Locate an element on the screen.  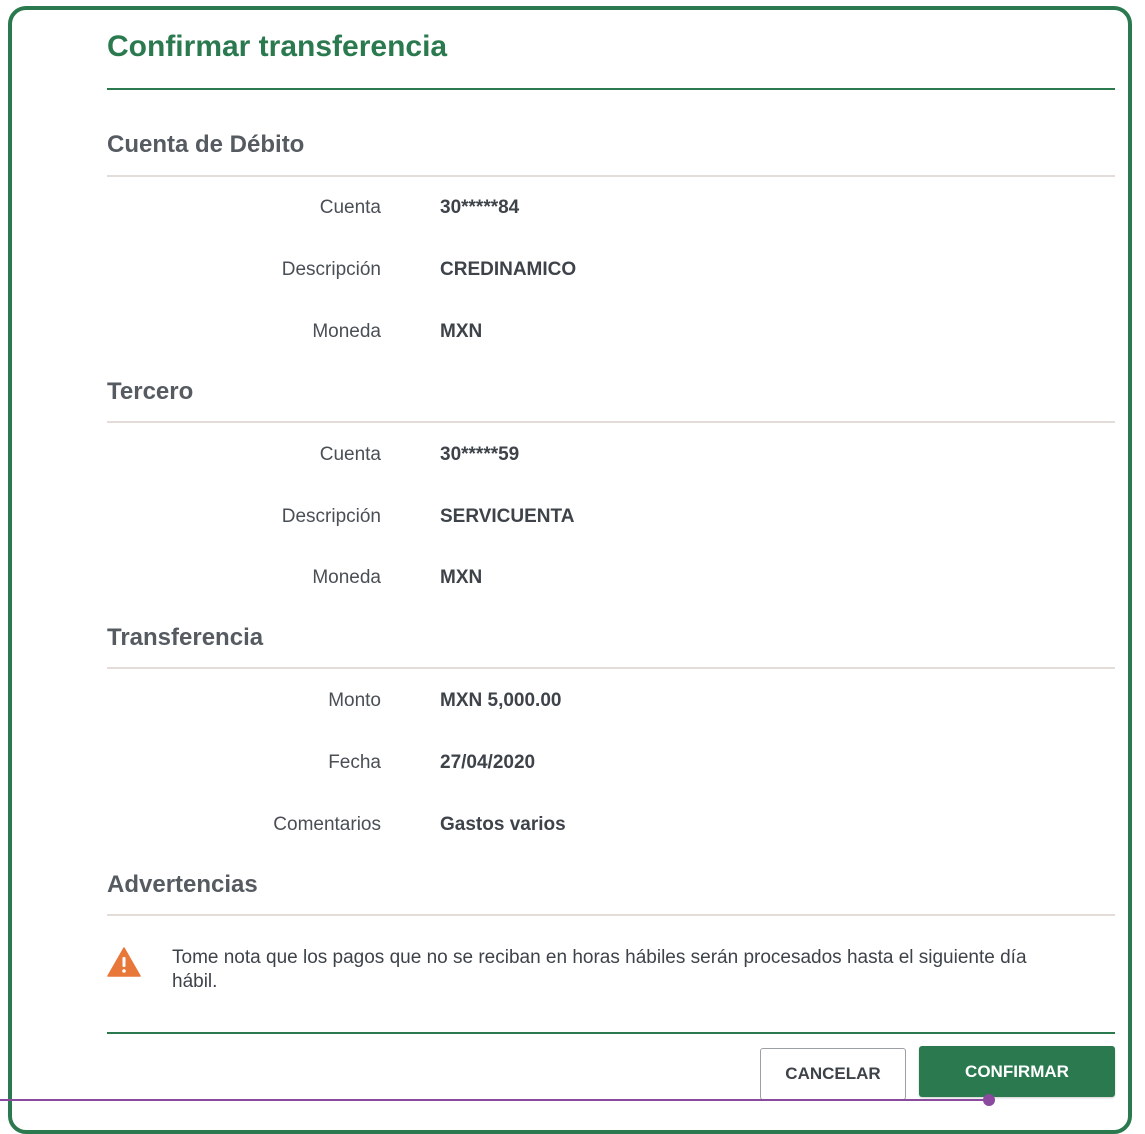
transfer-comments-value: Gastos varios is located at coordinates (503, 824).